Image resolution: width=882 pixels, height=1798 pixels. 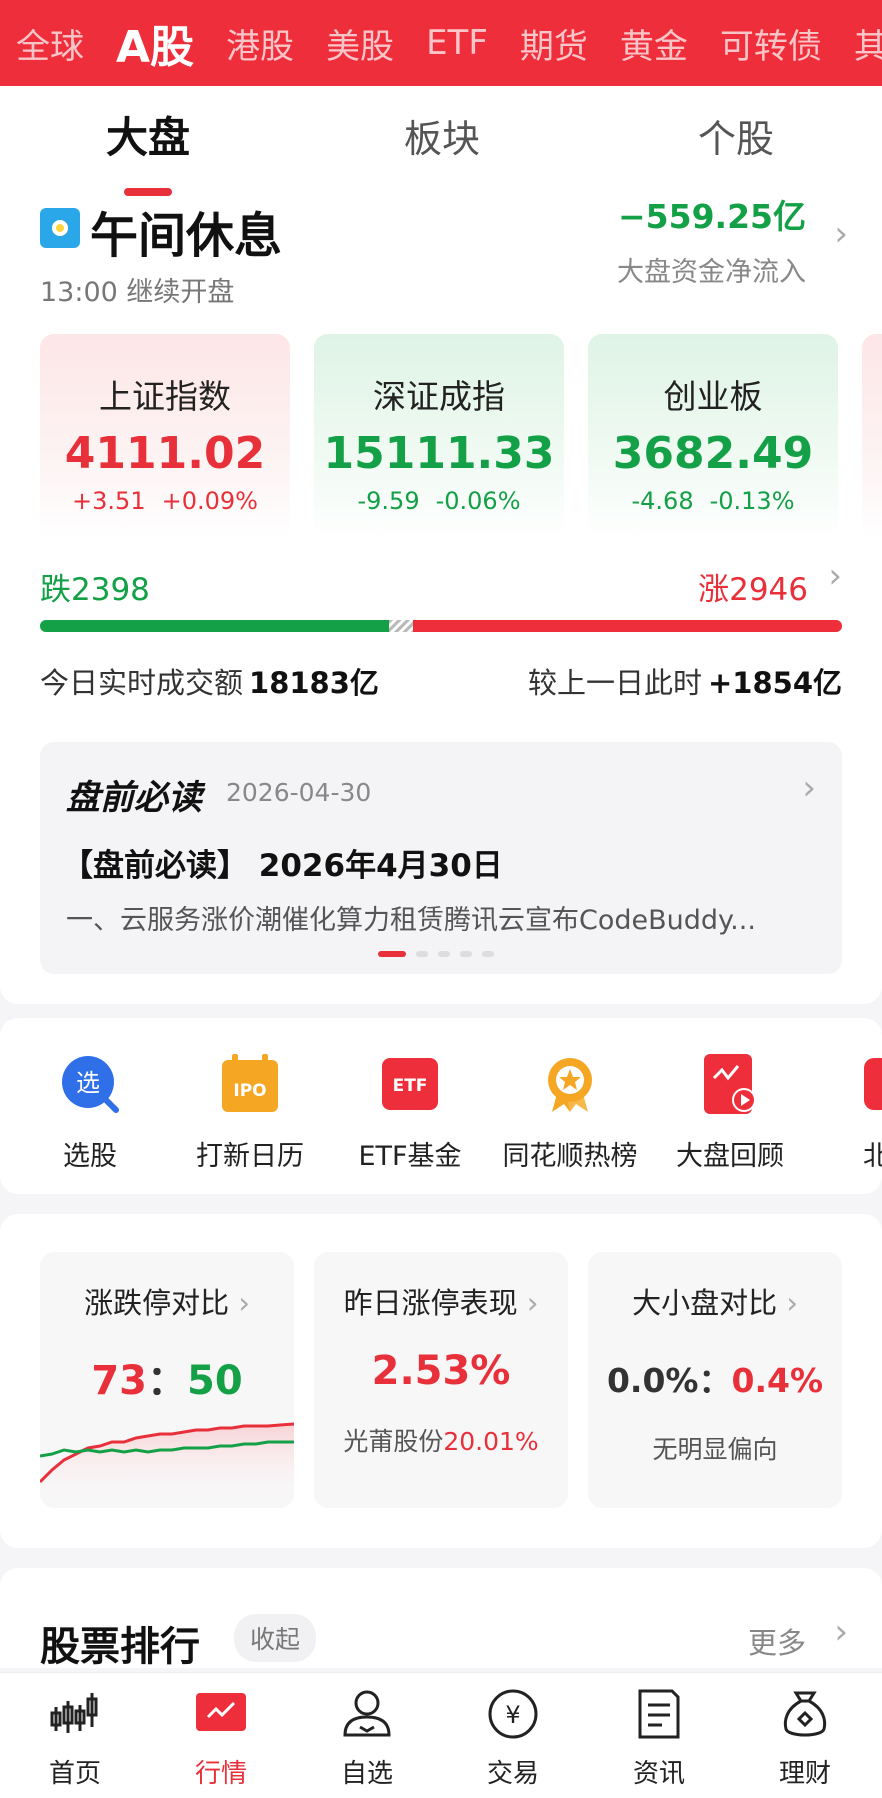 I want to click on news-date: 2026-04-30, so click(x=299, y=792).